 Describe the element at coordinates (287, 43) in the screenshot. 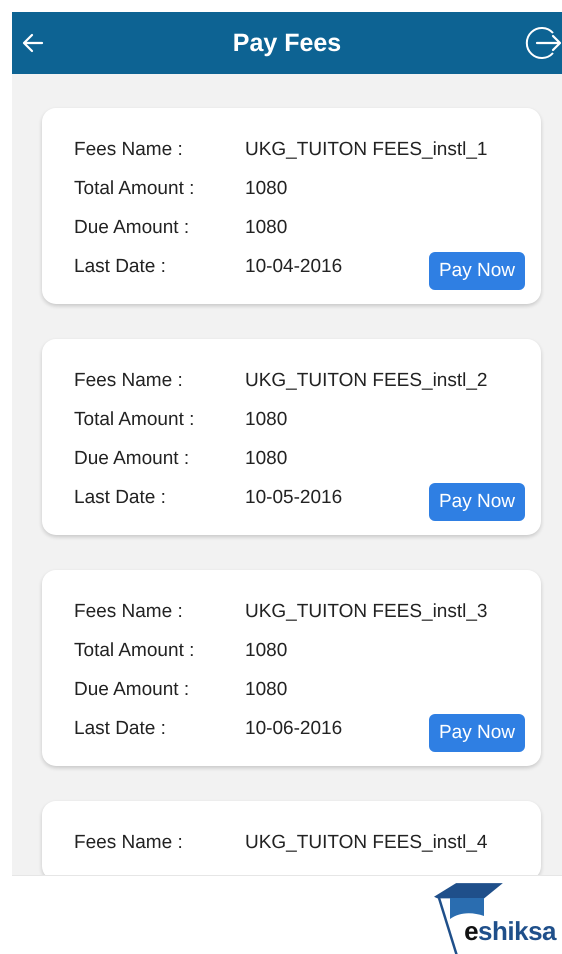

I see `screen-title: Pay Fees` at that location.